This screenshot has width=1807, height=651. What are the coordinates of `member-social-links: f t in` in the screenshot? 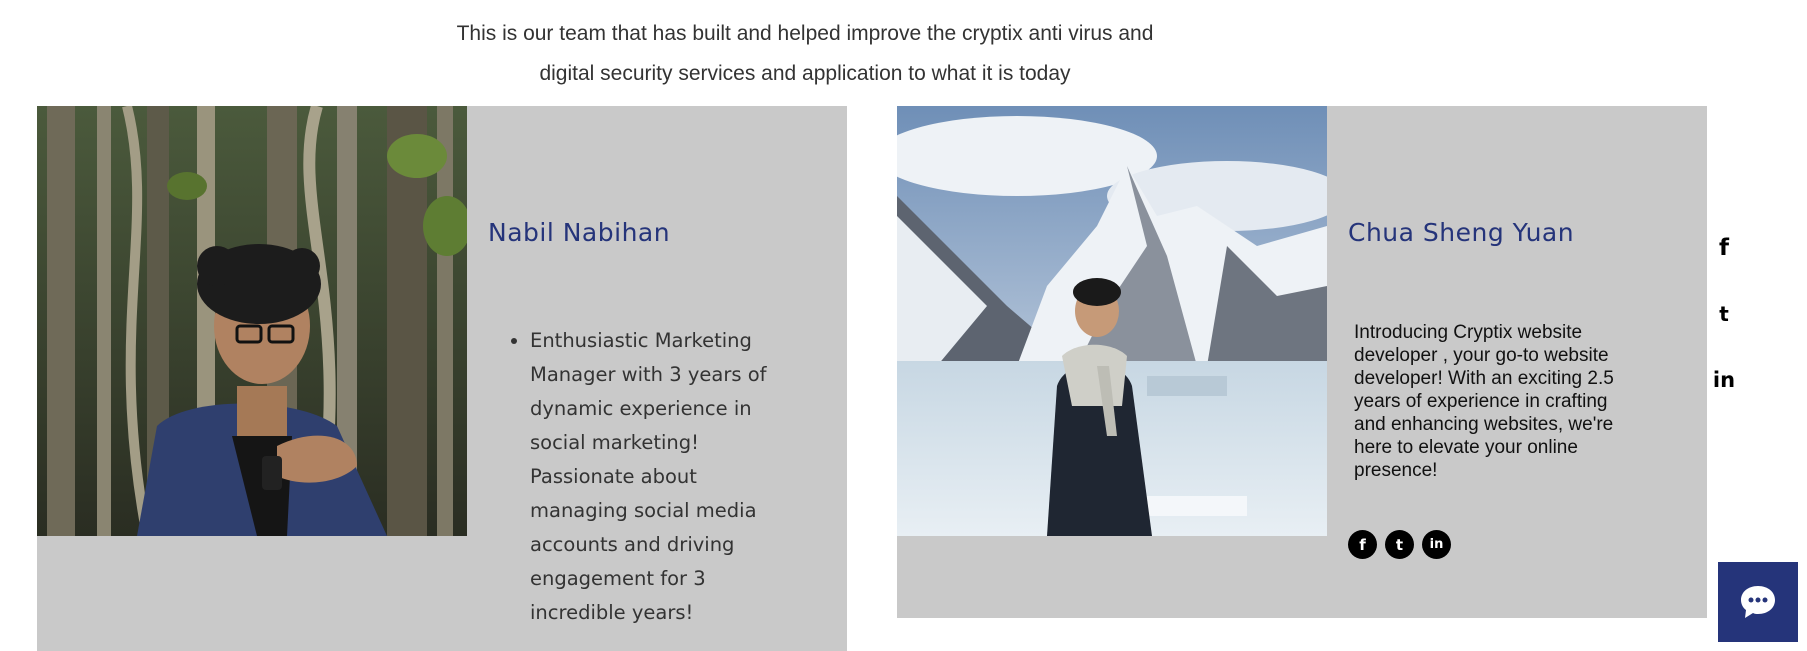 It's located at (1399, 544).